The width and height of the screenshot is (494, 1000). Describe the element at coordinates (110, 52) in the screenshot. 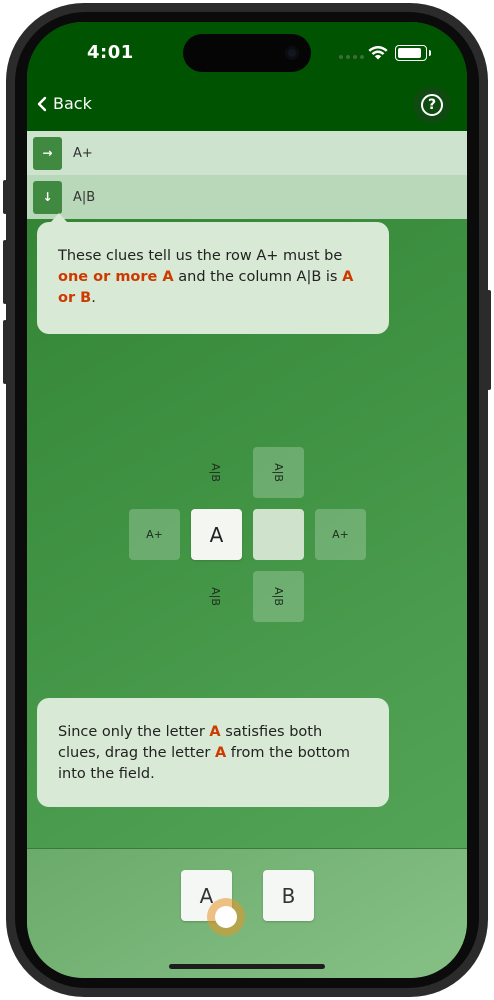

I see `status-time: 4:01` at that location.